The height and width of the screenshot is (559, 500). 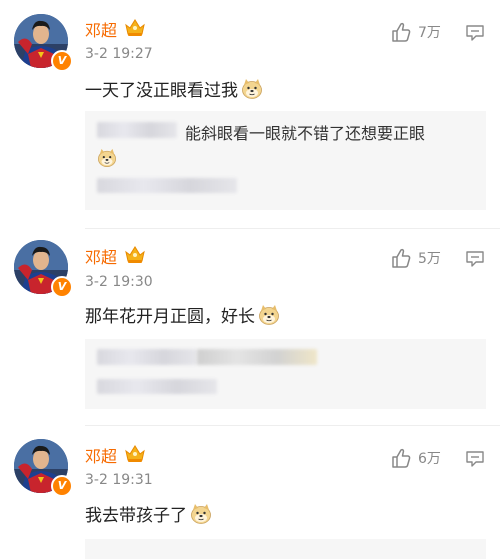 What do you see at coordinates (148, 513) in the screenshot?
I see `comment-text: 我去带孩子了` at bounding box center [148, 513].